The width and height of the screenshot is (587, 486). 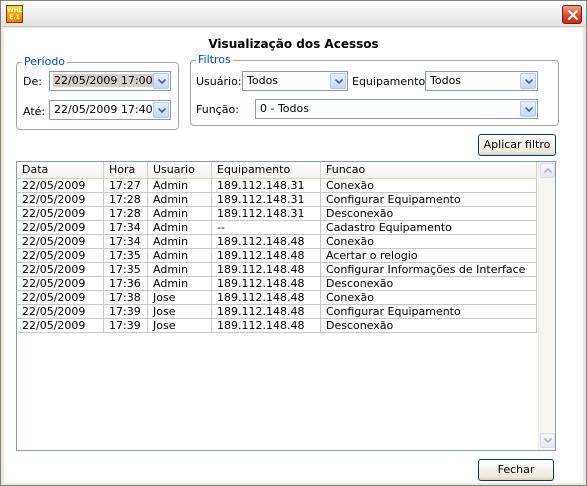 What do you see at coordinates (214, 59) in the screenshot?
I see `filtros-legend: Filtros` at bounding box center [214, 59].